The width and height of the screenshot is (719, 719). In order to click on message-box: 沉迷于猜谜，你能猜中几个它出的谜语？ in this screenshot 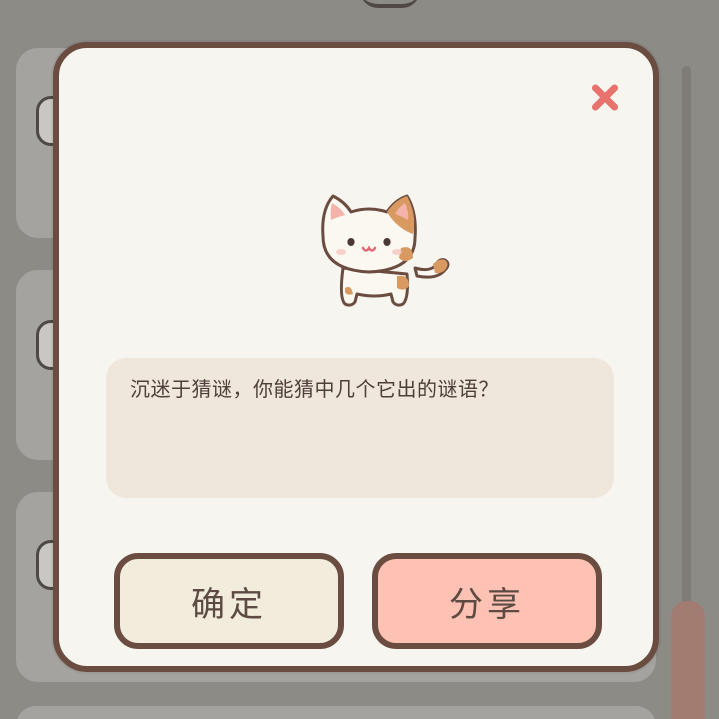, I will do `click(360, 428)`.